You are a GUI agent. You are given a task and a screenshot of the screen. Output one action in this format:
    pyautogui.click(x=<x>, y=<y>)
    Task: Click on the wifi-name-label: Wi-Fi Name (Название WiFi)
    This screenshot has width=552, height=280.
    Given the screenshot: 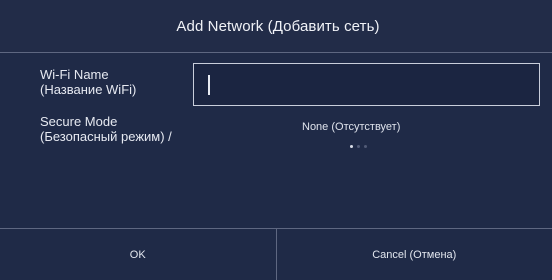 What is the action you would take?
    pyautogui.click(x=88, y=82)
    